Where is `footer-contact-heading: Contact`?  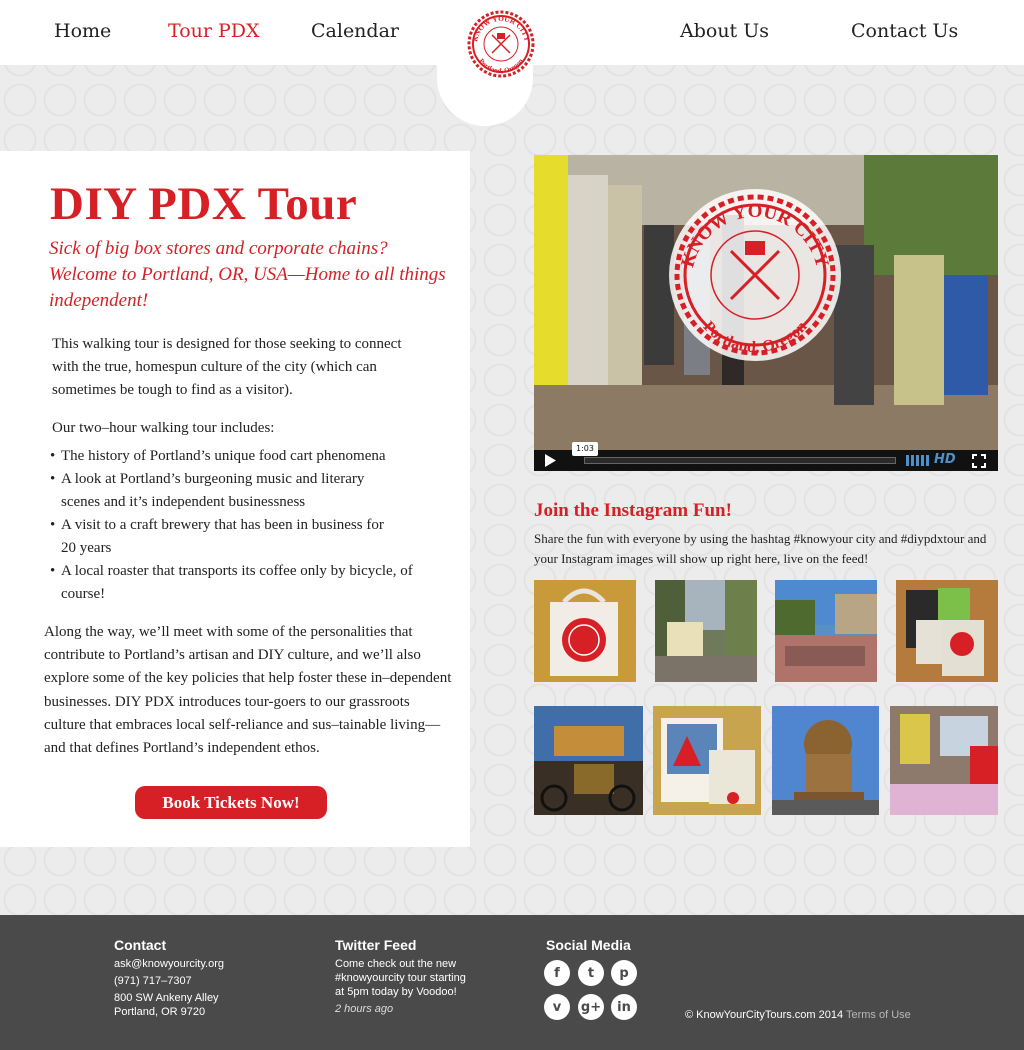
footer-contact-heading: Contact is located at coordinates (140, 945).